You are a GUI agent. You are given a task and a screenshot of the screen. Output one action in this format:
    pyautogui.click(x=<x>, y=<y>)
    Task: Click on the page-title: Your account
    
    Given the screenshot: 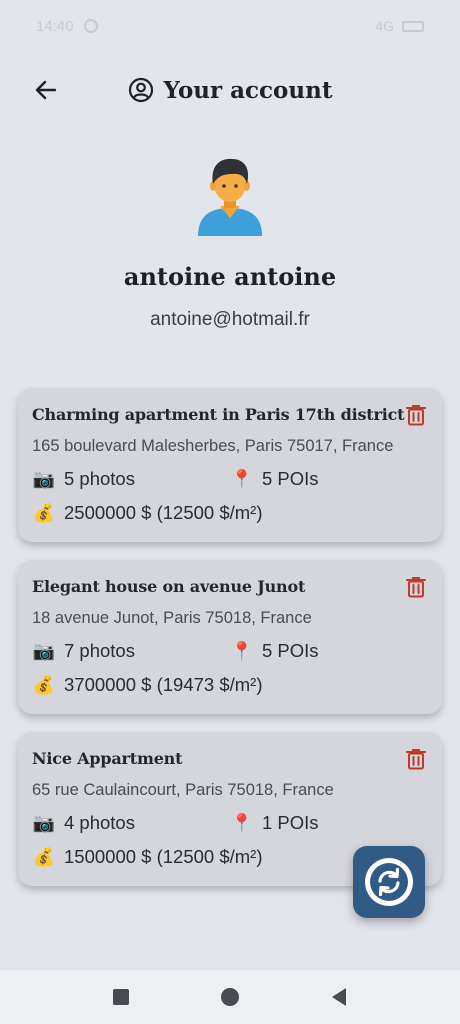 What is the action you would take?
    pyautogui.click(x=248, y=90)
    